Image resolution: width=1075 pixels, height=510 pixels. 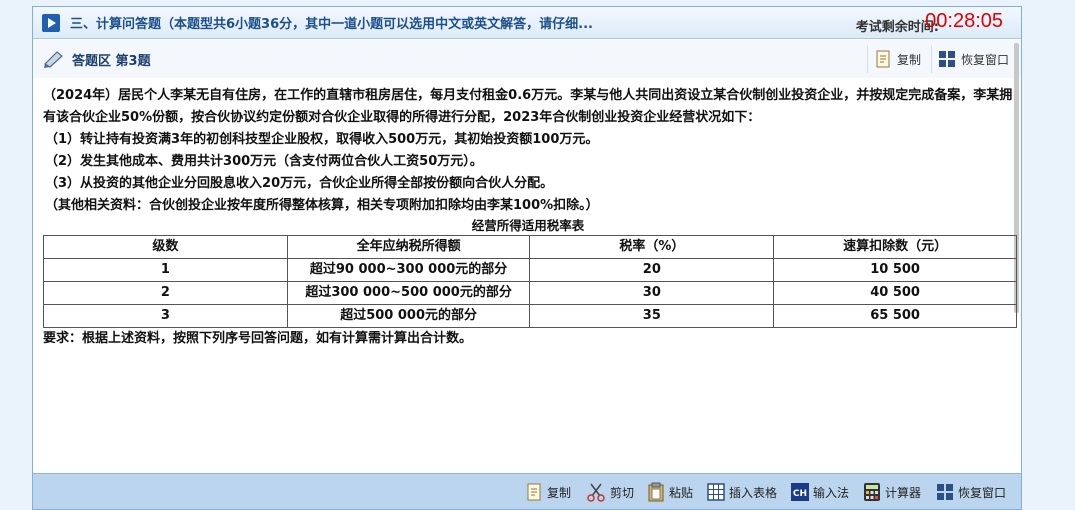 I want to click on restore-window-button: 恢复窗口, so click(x=971, y=492).